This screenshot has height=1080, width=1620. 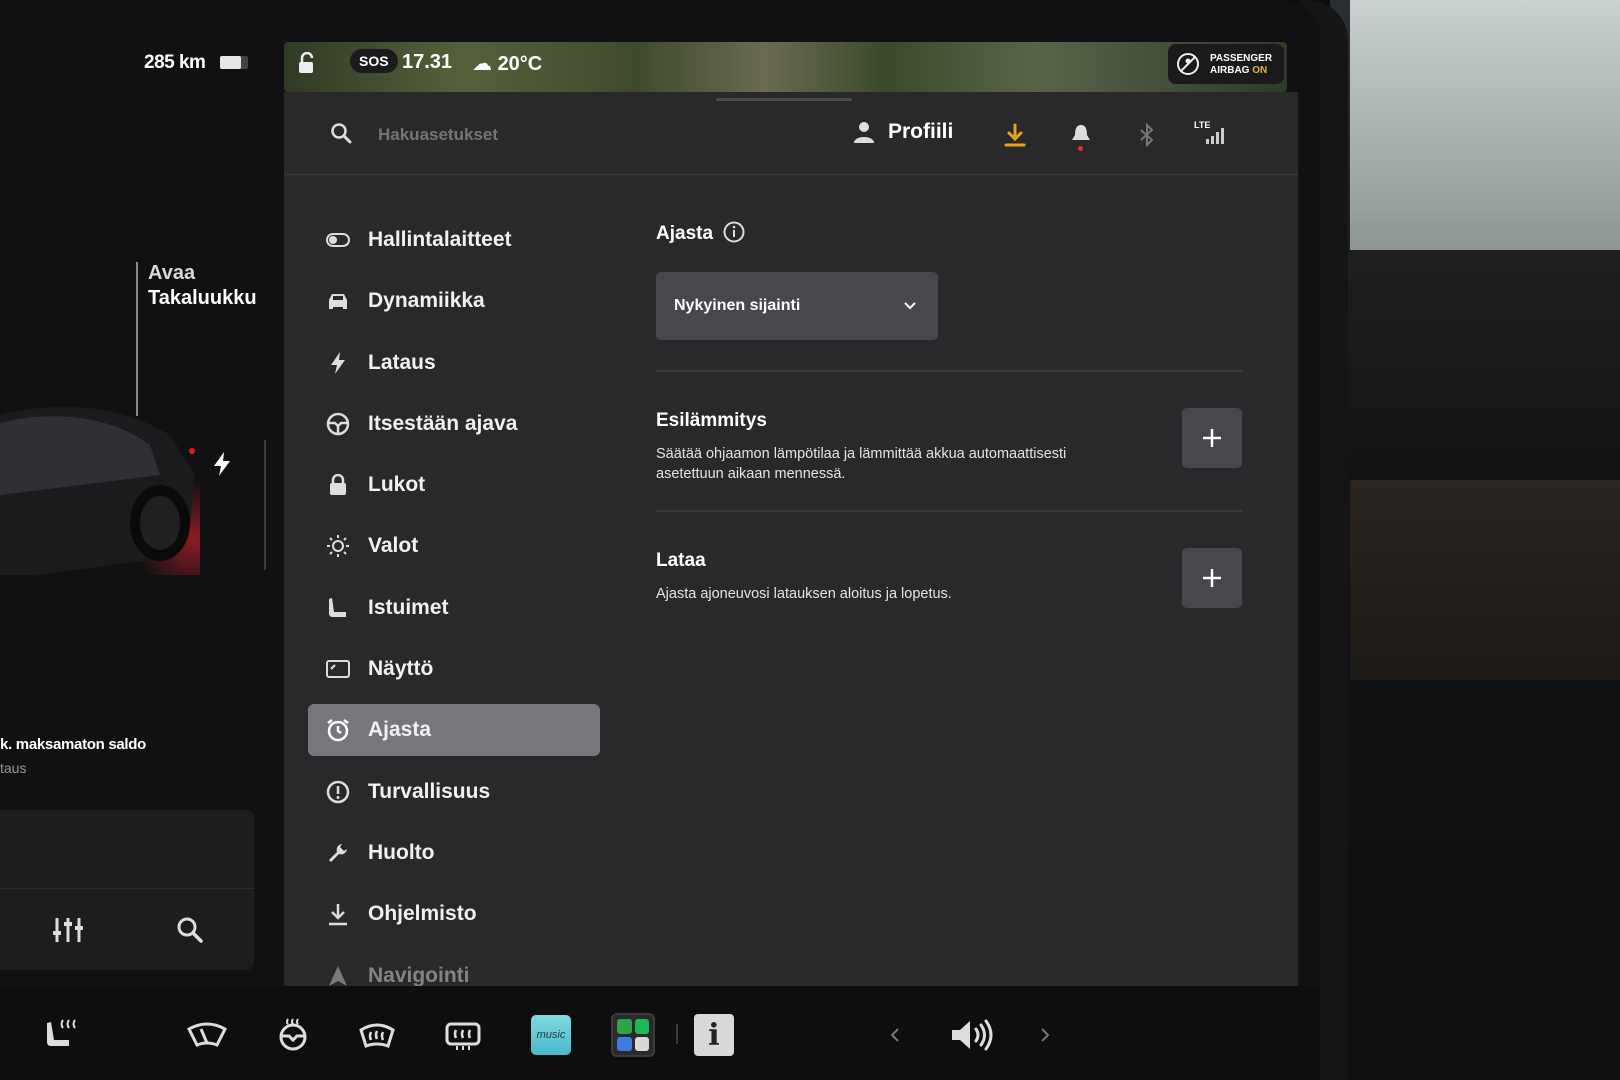 What do you see at coordinates (454, 546) in the screenshot?
I see `nav-item-valot: Valot` at bounding box center [454, 546].